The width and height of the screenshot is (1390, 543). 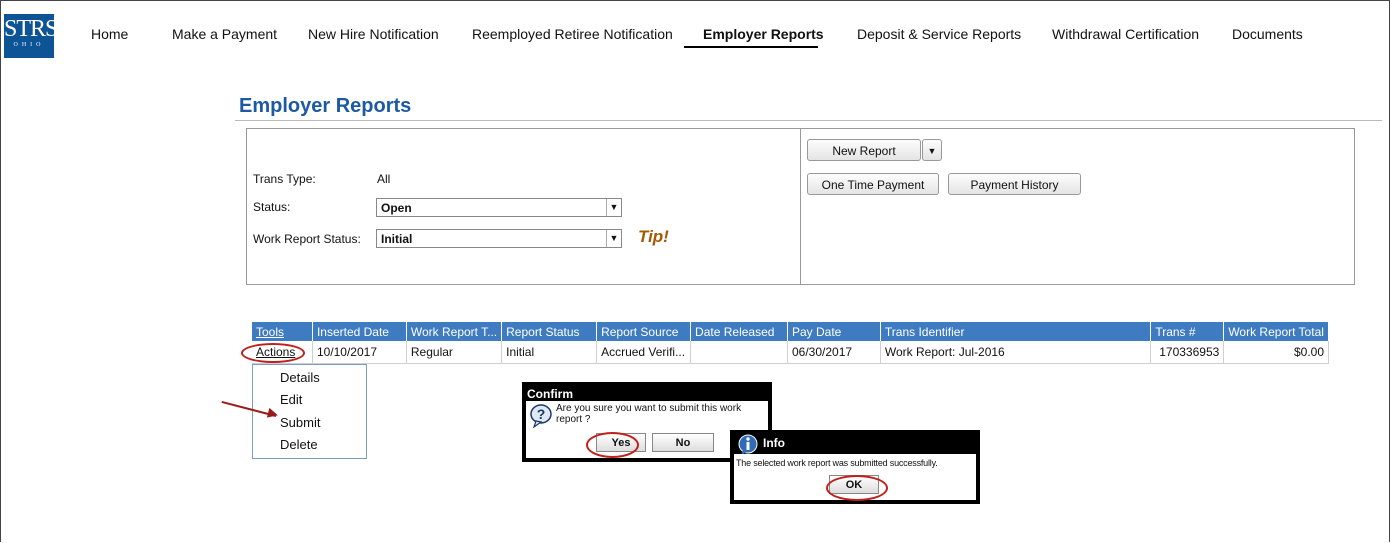 What do you see at coordinates (307, 239) in the screenshot?
I see `work-report-status-label: Work Report Status:` at bounding box center [307, 239].